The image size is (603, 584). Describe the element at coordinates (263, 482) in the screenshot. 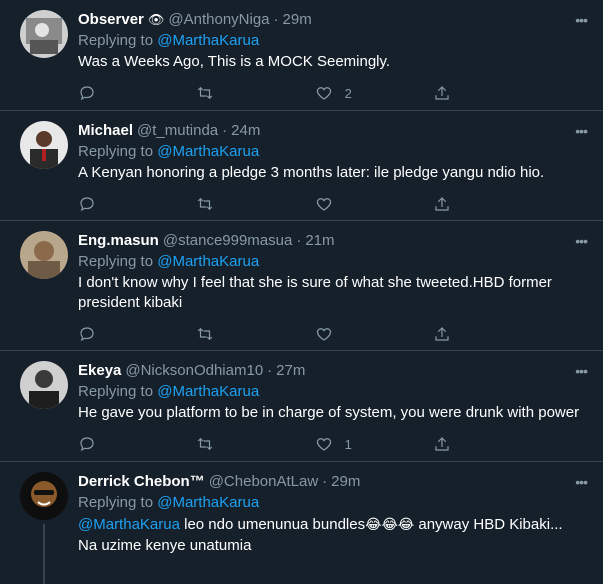

I see `user-handle: @ChebonAtLaw` at that location.